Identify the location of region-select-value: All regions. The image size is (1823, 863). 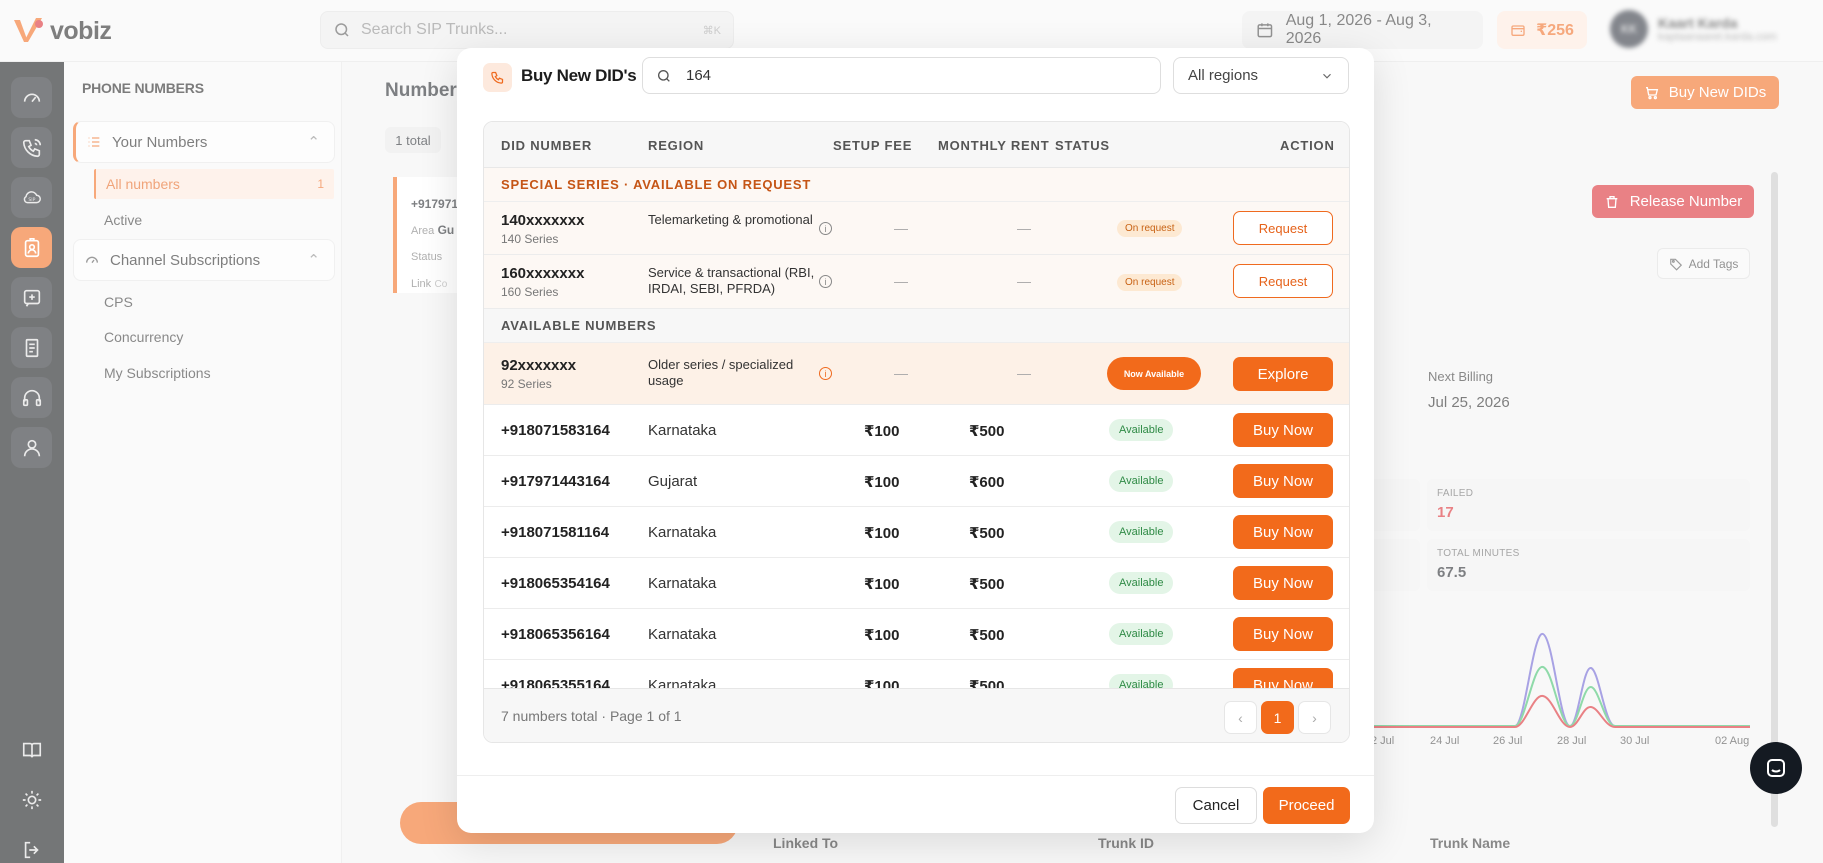
(1223, 75).